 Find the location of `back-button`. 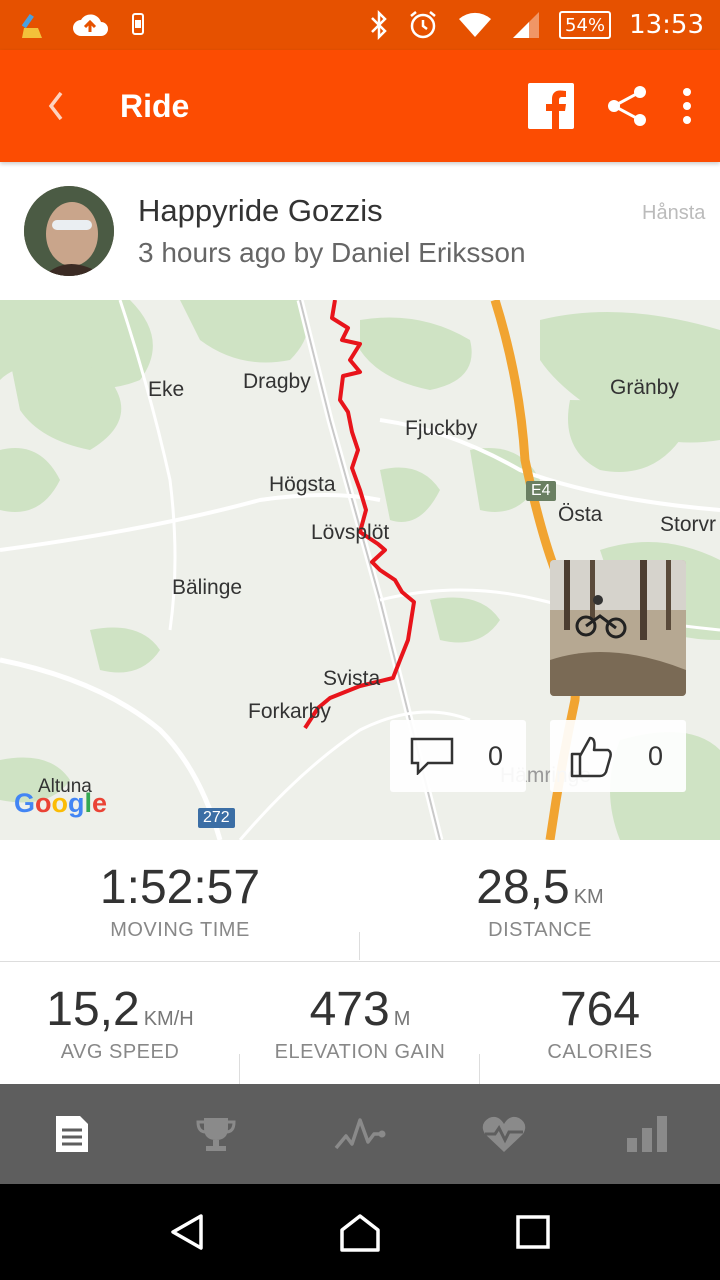

back-button is located at coordinates (56, 106).